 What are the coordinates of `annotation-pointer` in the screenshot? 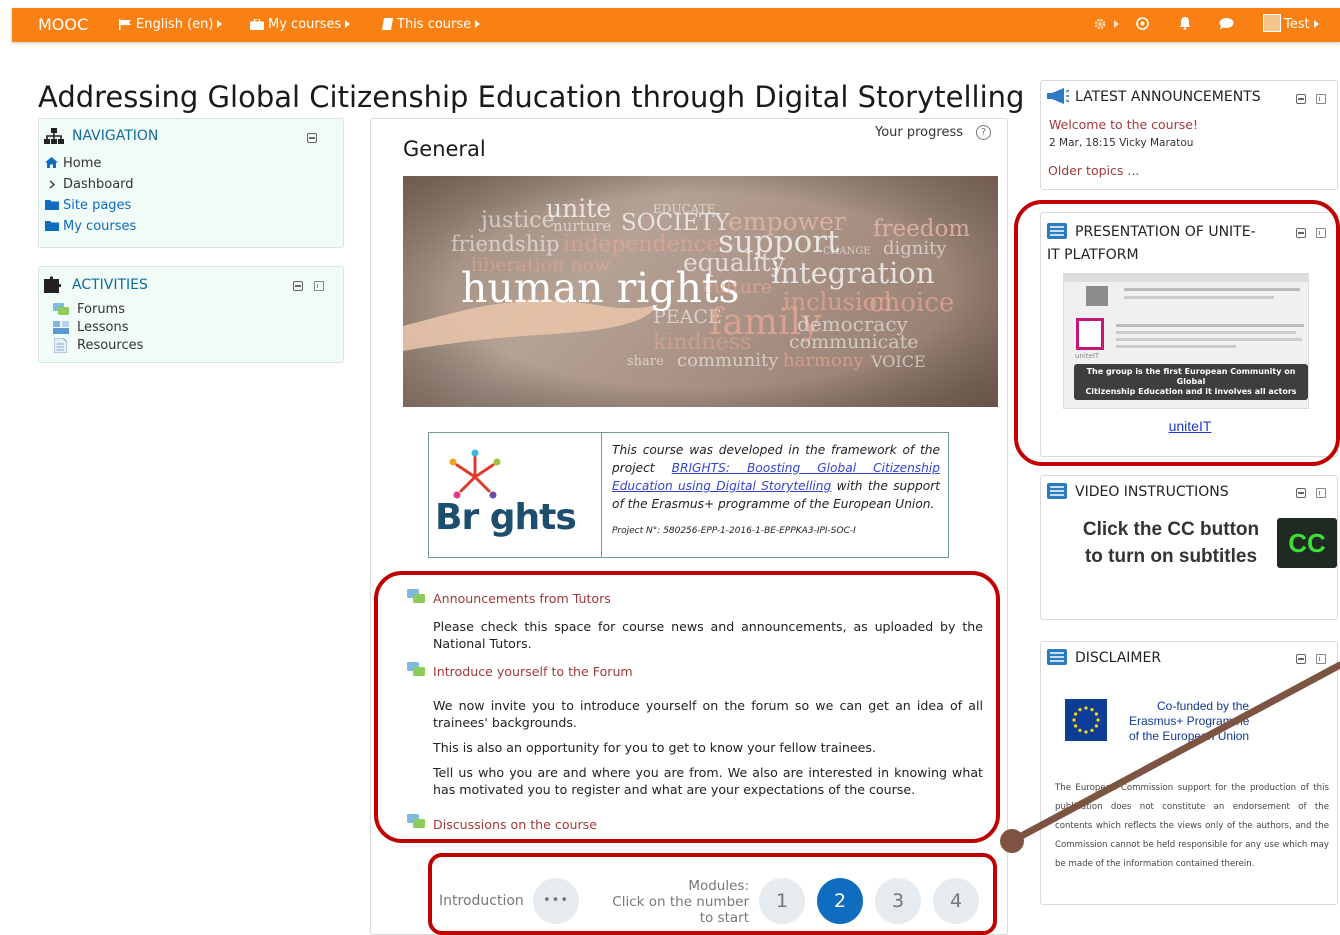 It's located at (1170, 757).